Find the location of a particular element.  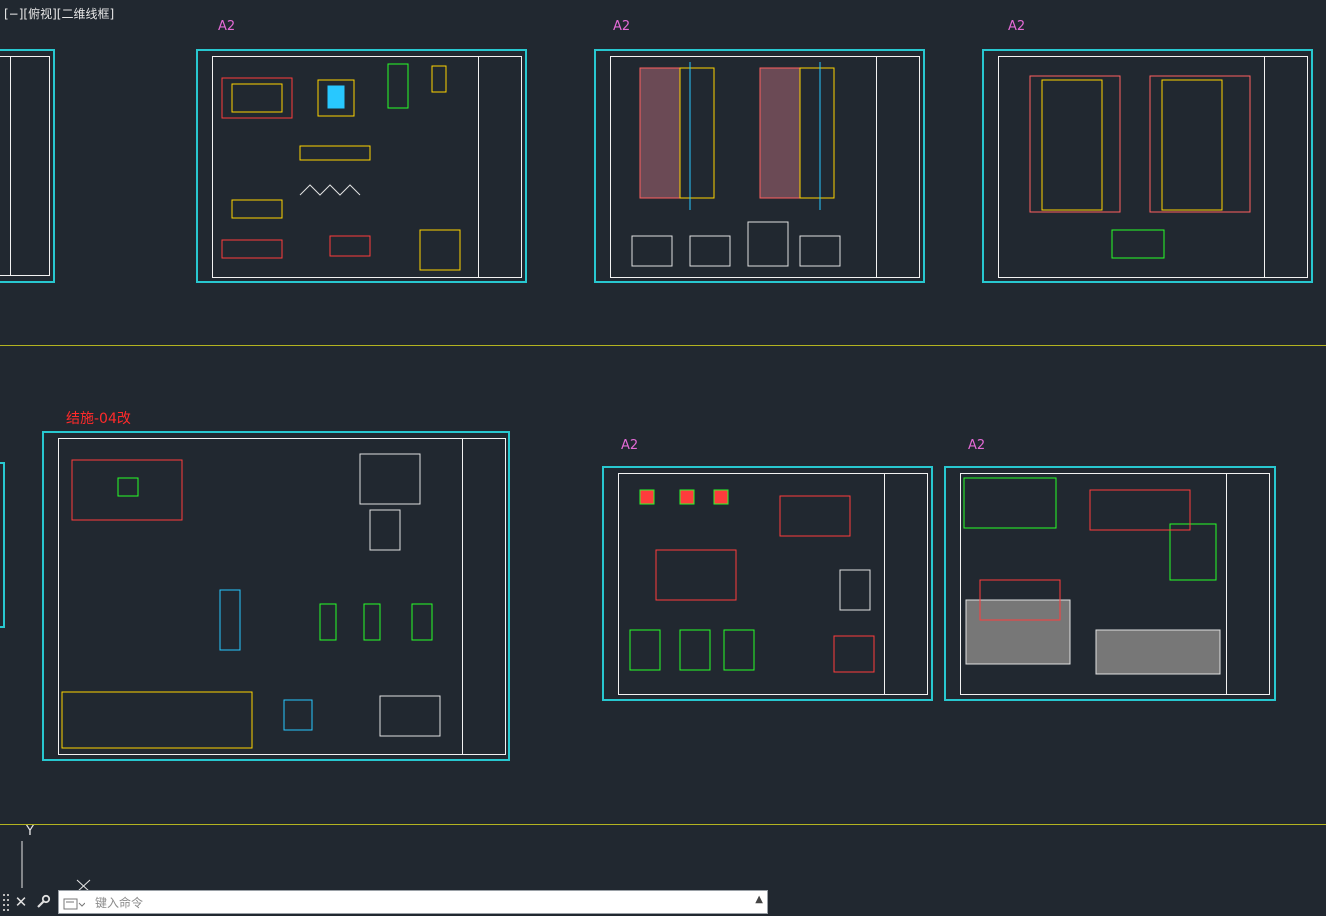

grip-handle-icon is located at coordinates (6, 902).